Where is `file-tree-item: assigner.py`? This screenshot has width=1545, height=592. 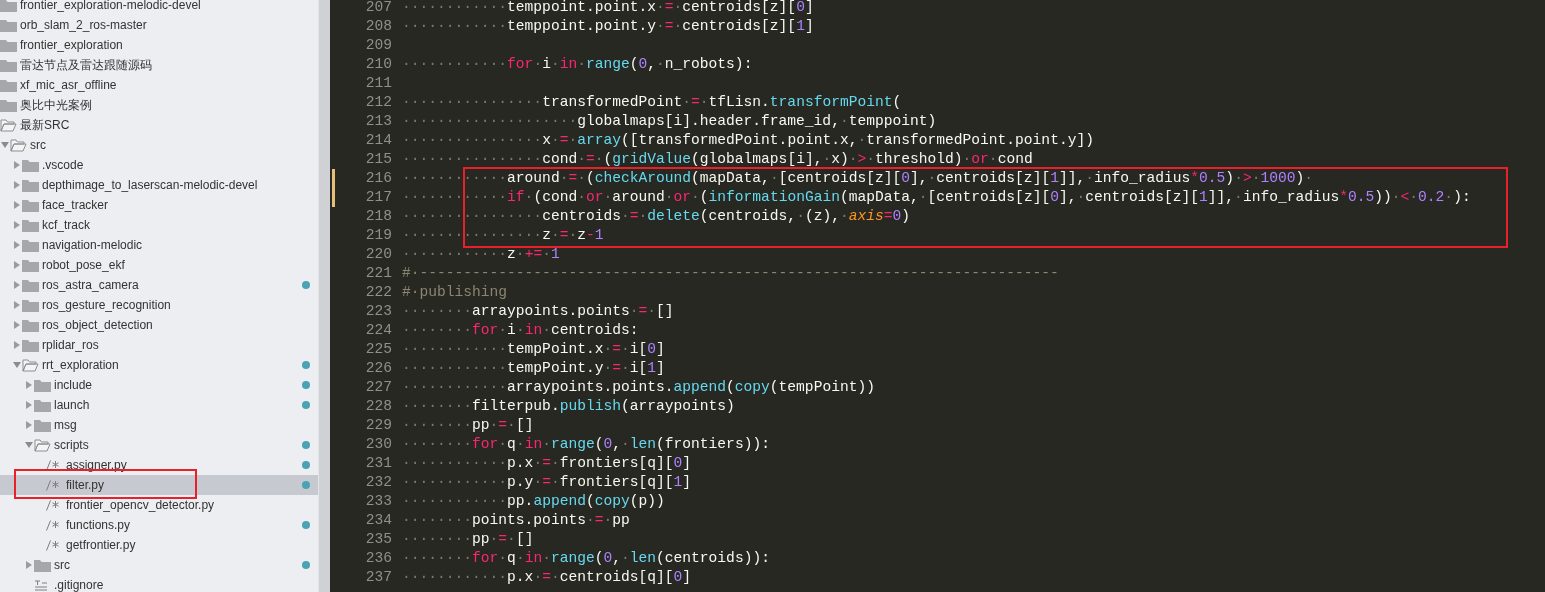
file-tree-item: assigner.py is located at coordinates (159, 465).